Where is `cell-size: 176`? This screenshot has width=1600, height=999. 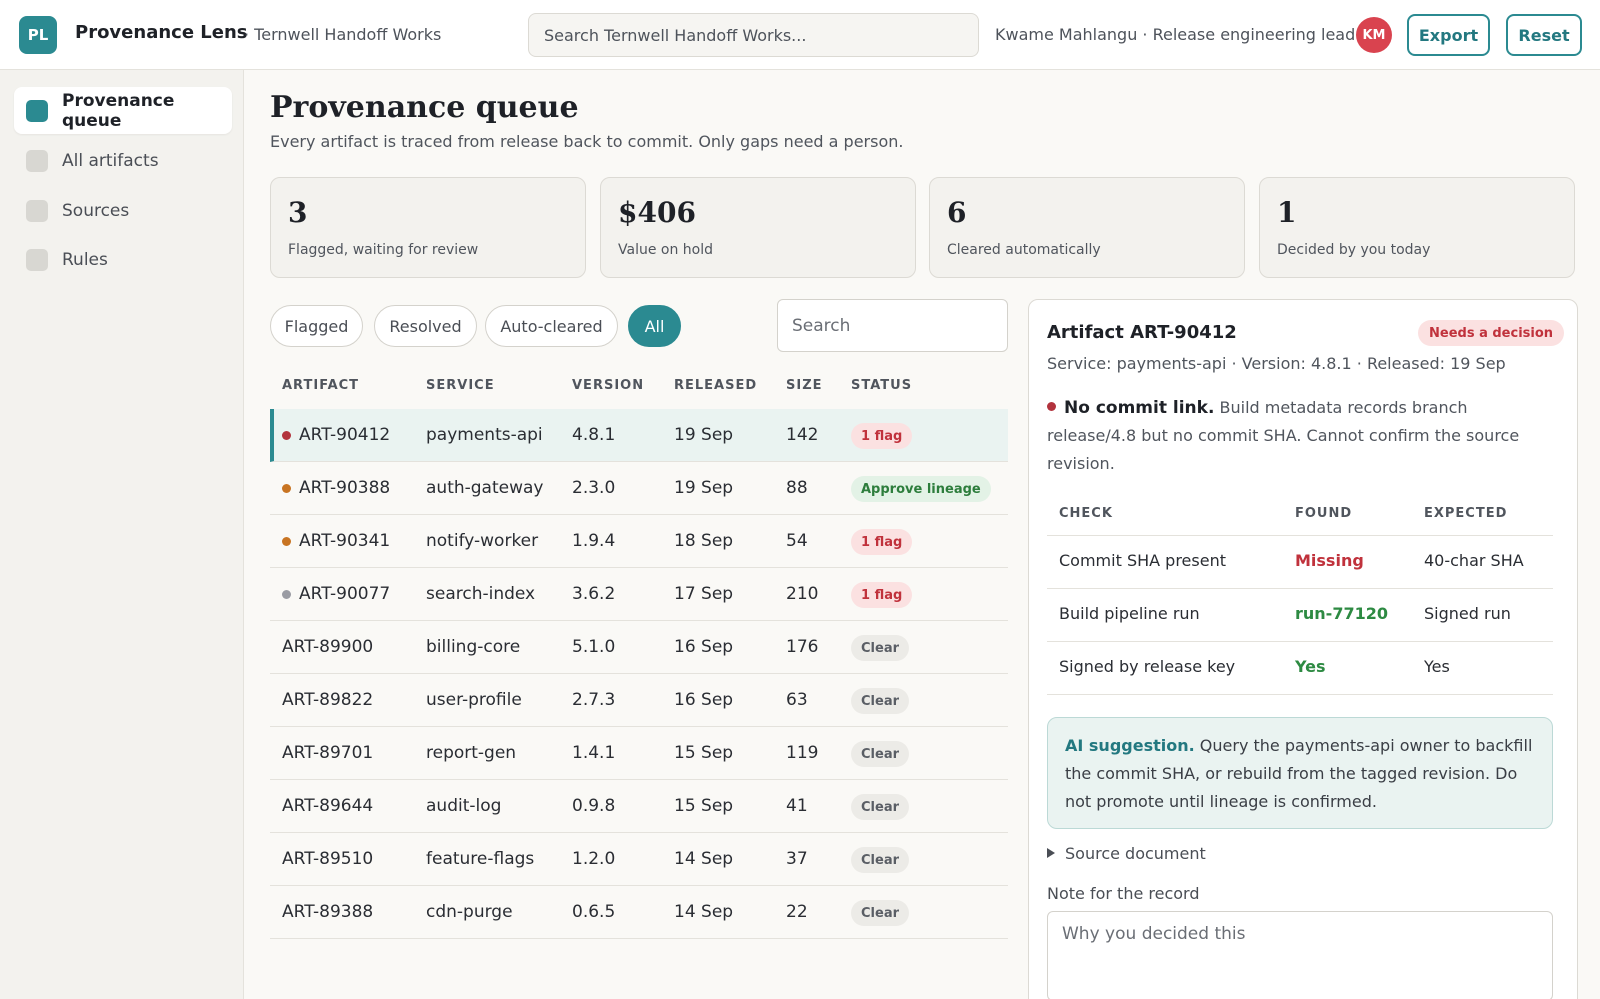
cell-size: 176 is located at coordinates (802, 647).